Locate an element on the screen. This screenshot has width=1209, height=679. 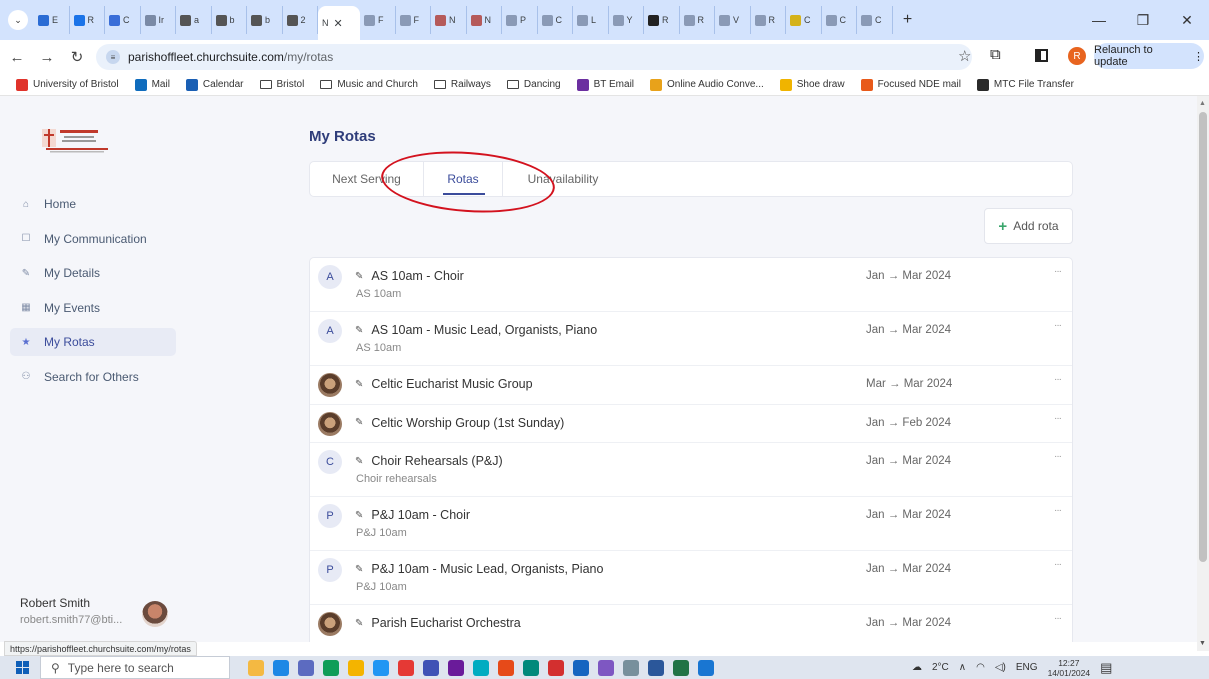
site-info-icon: ≡ is located at coordinates (113, 57).